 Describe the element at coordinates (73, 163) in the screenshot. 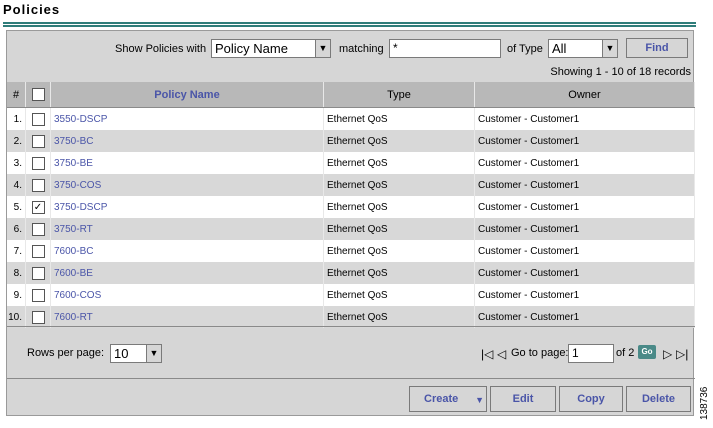

I see `policy-name-link: 3750-BE` at that location.